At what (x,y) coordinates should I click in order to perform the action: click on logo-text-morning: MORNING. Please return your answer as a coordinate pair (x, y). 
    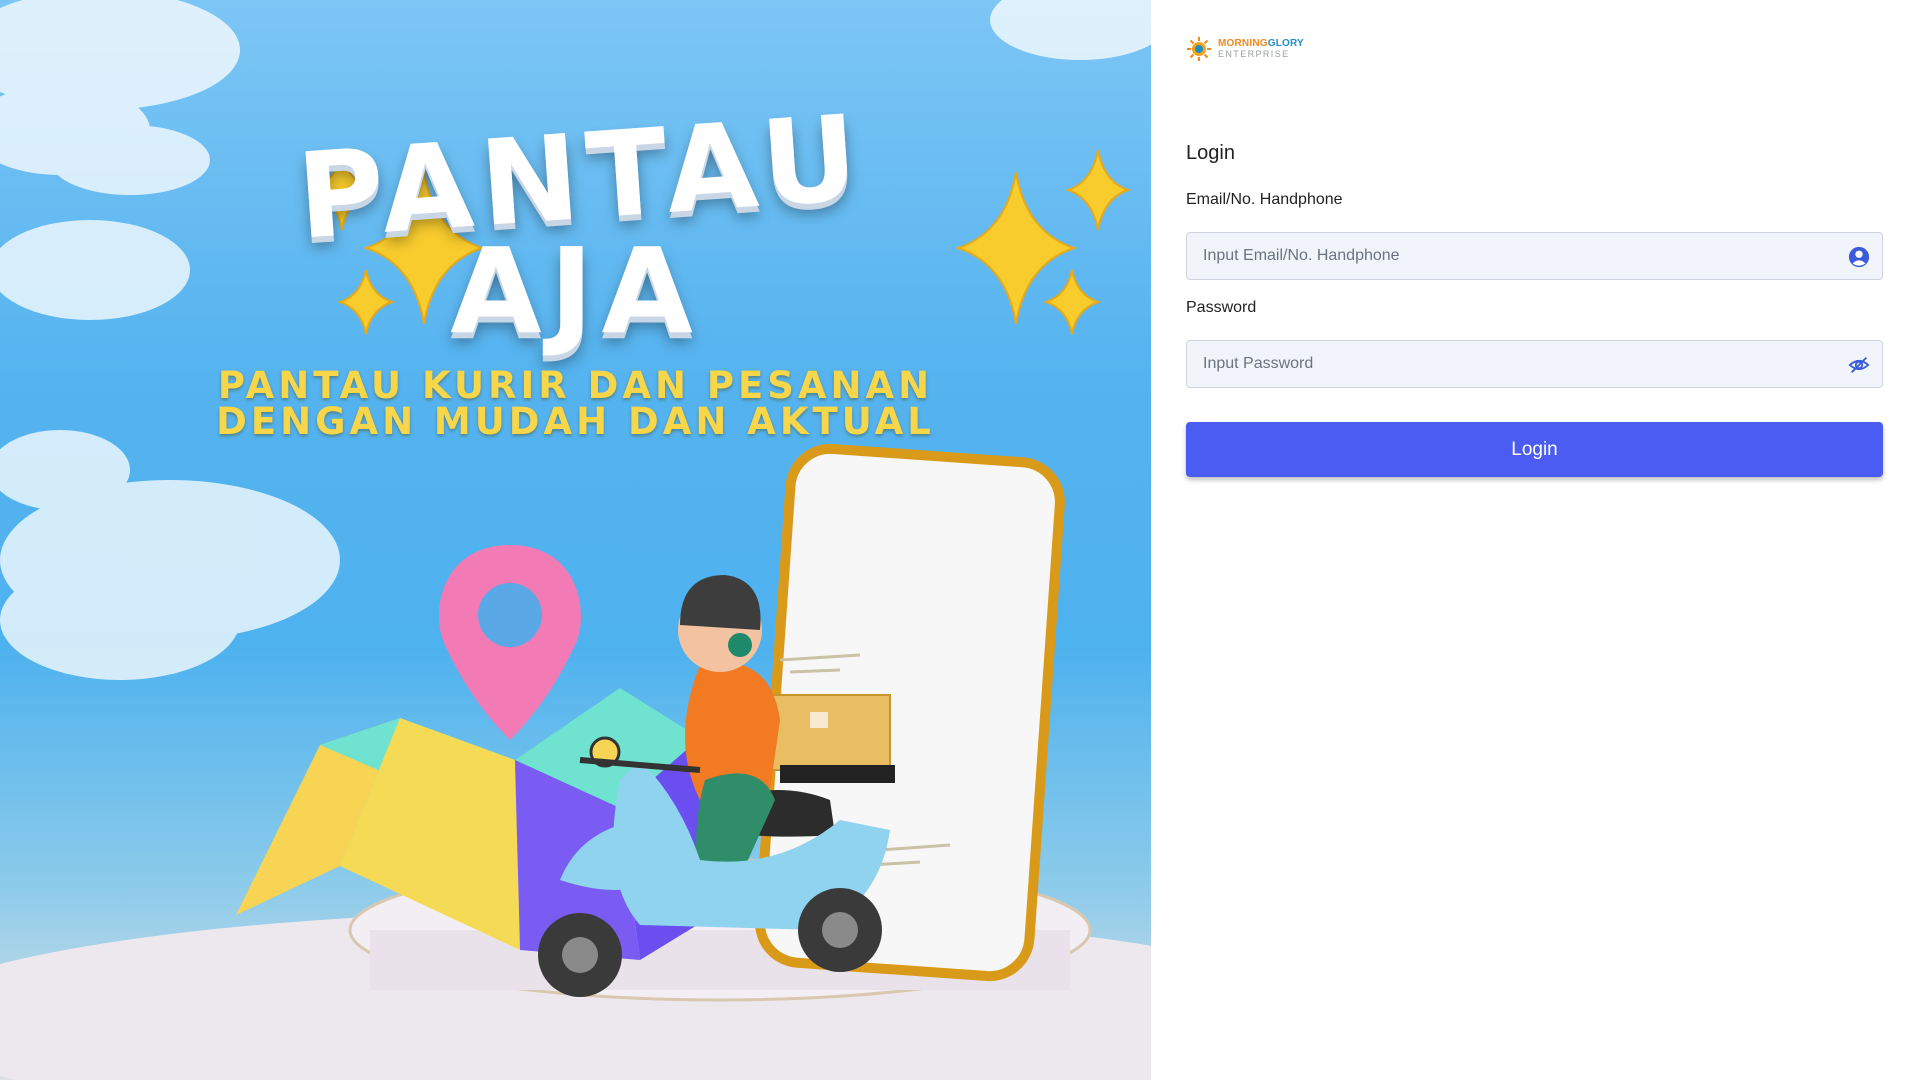
    Looking at the image, I should click on (1243, 43).